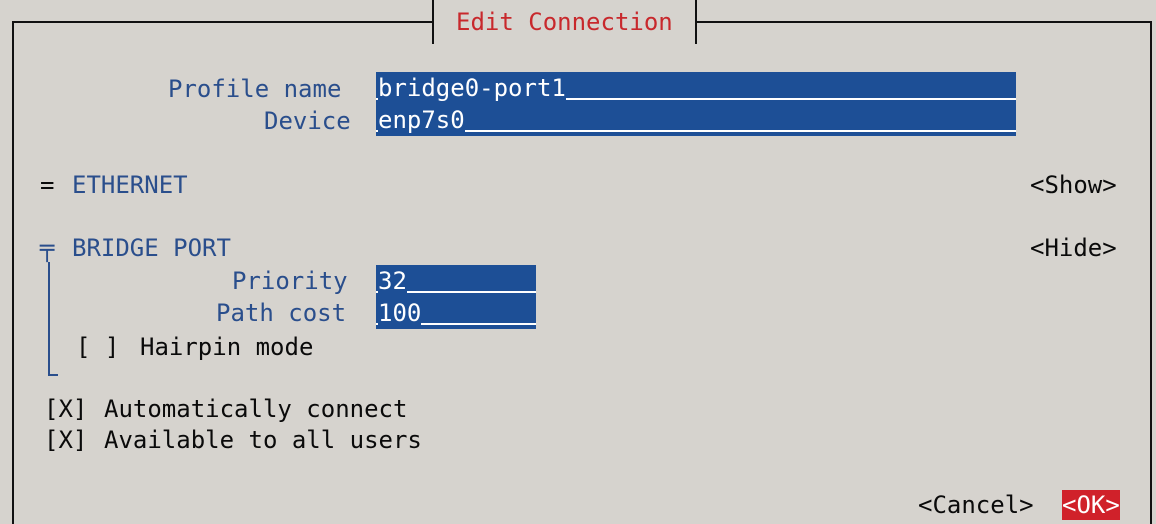  What do you see at coordinates (281, 313) in the screenshot?
I see `path-cost-label: Path cost` at bounding box center [281, 313].